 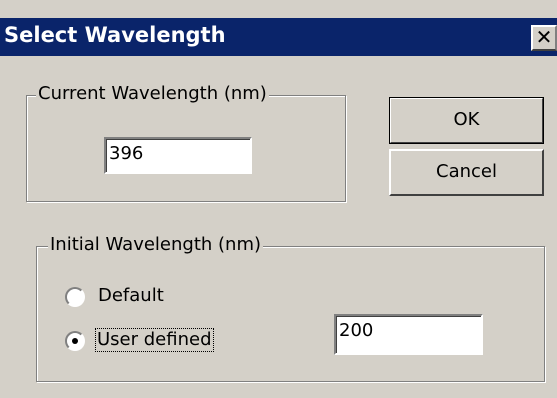 I want to click on close-button: ✕, so click(x=544, y=38).